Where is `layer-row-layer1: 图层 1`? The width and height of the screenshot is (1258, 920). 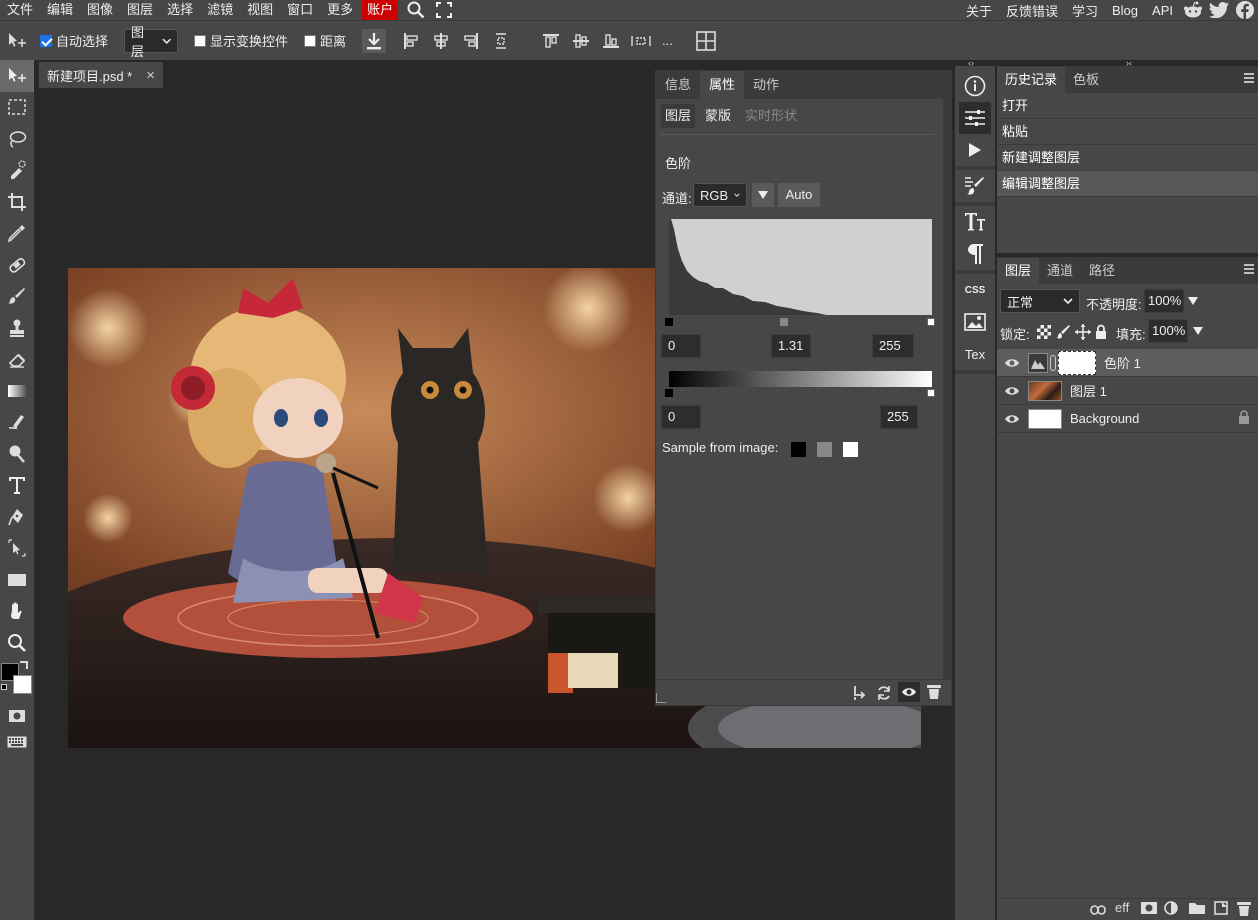 layer-row-layer1: 图层 1 is located at coordinates (1127, 391).